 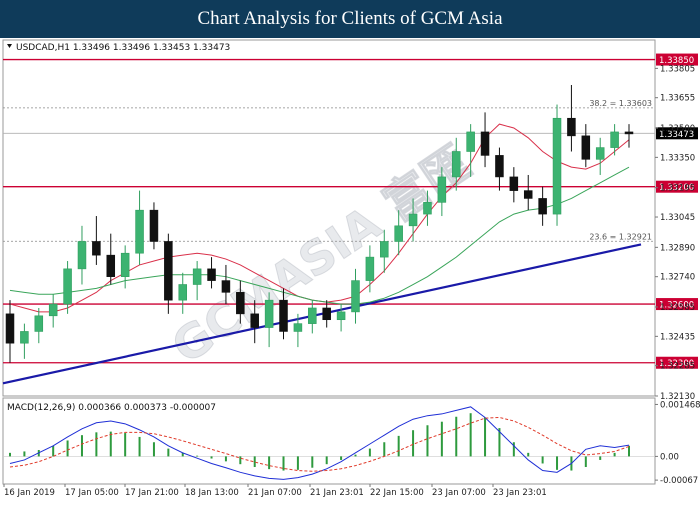 I want to click on macd-axis-label: 0.00, so click(x=669, y=457).